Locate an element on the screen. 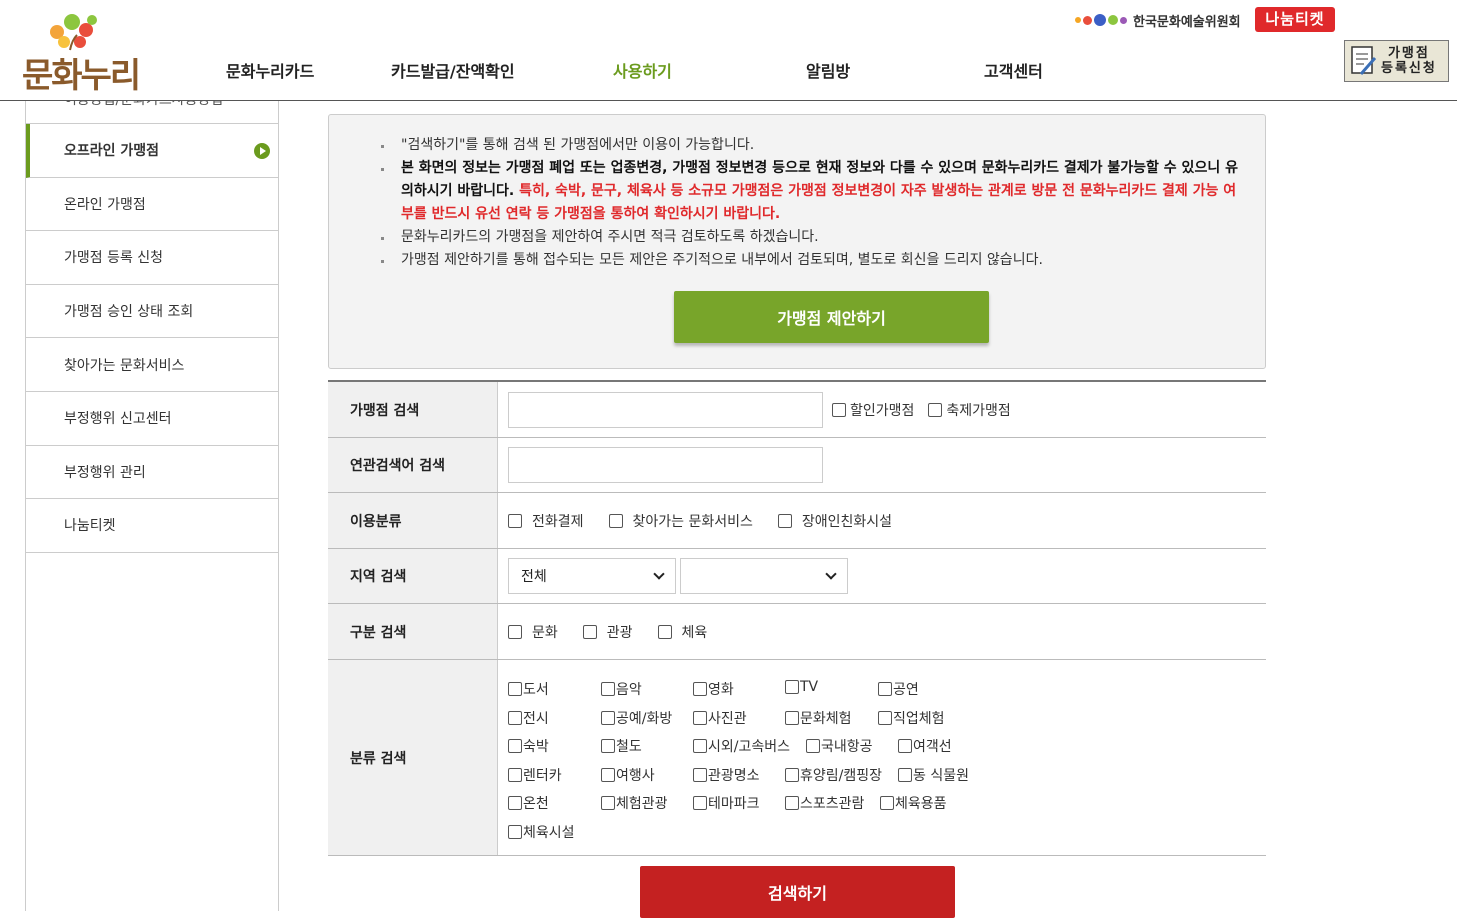 The height and width of the screenshot is (918, 1457). nav-card-issue: 카드발급/잔액확인 is located at coordinates (453, 70).